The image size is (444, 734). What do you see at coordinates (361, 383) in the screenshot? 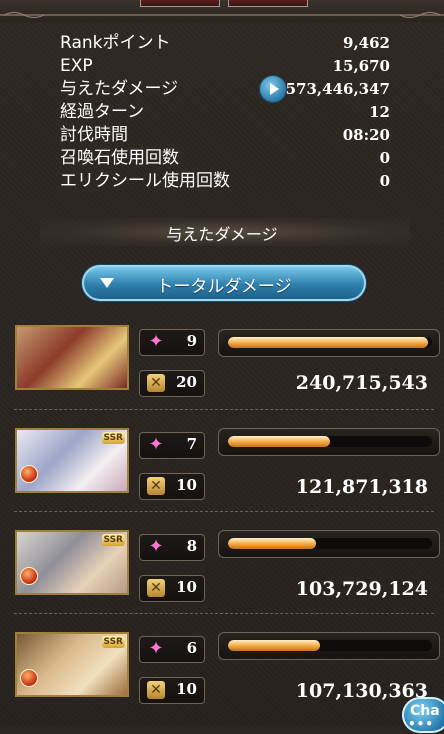
I see `damage-value: 240,715,543` at bounding box center [361, 383].